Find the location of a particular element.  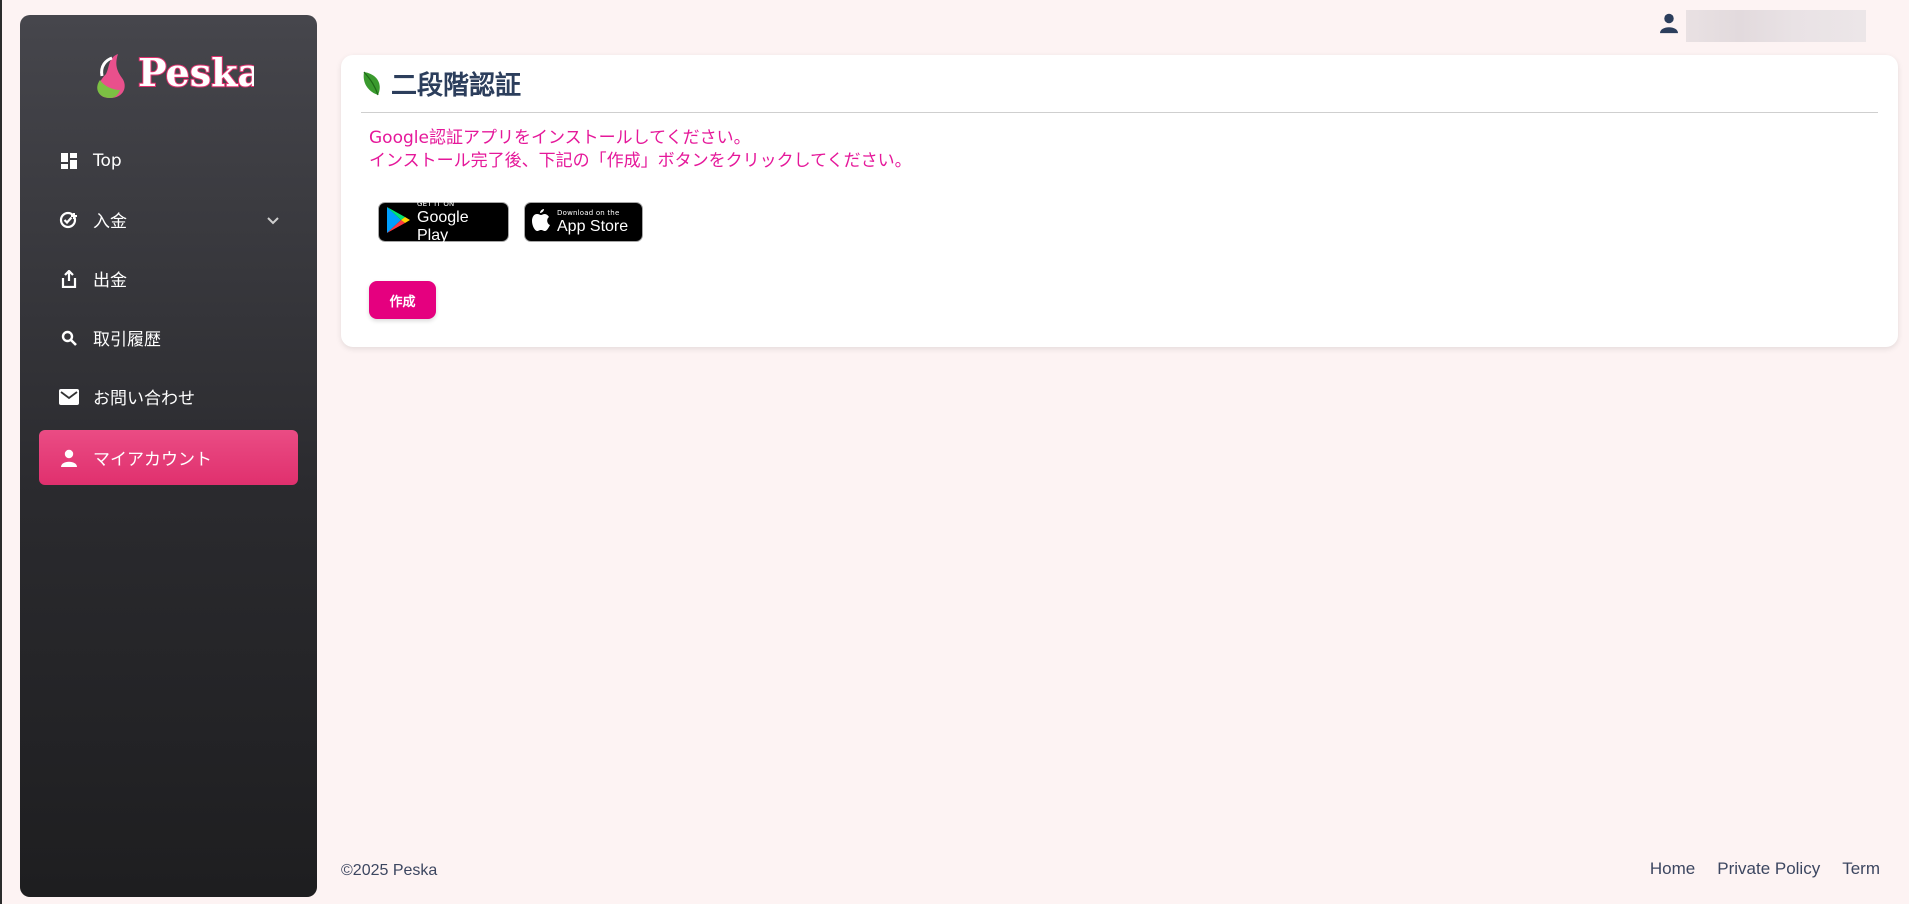

app-store-badge: Download on the App Store is located at coordinates (583, 222).